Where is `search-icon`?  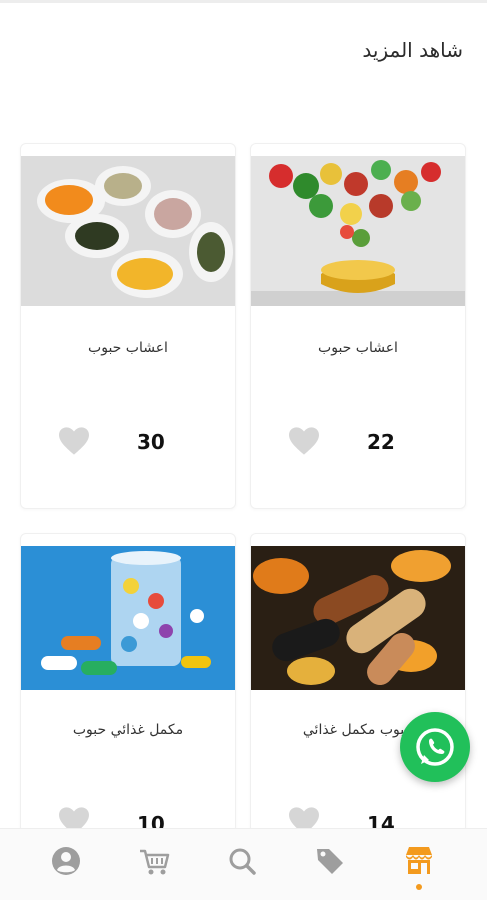 search-icon is located at coordinates (242, 861).